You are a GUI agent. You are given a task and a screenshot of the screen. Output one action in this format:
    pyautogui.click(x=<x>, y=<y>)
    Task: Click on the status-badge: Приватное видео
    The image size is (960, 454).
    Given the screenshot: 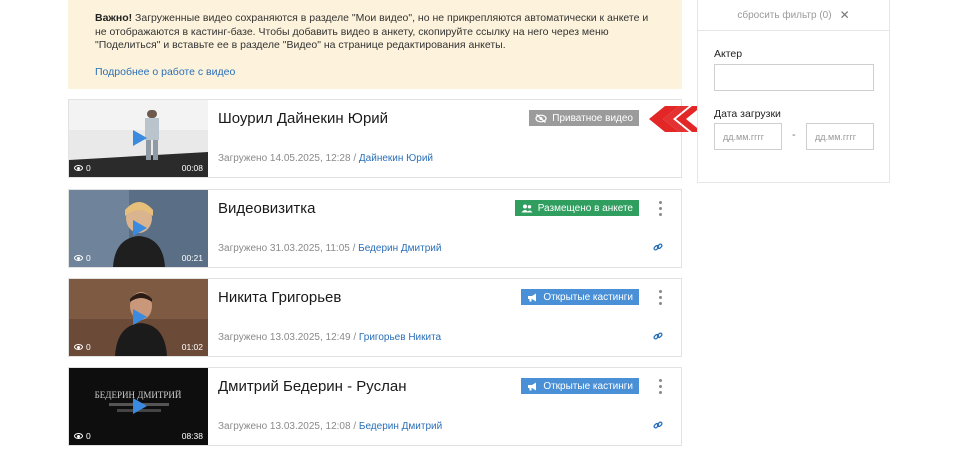 What is the action you would take?
    pyautogui.click(x=584, y=118)
    